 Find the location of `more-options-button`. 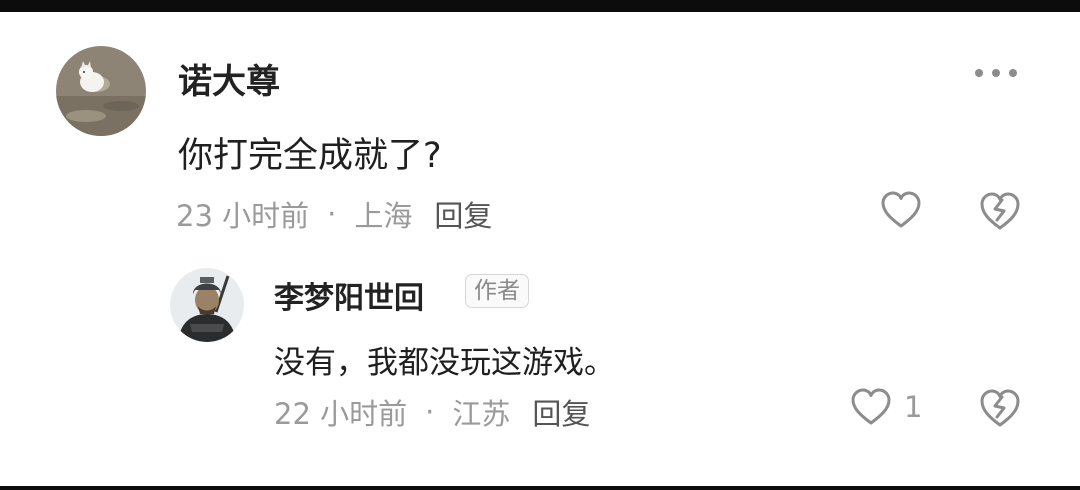

more-options-button is located at coordinates (996, 73).